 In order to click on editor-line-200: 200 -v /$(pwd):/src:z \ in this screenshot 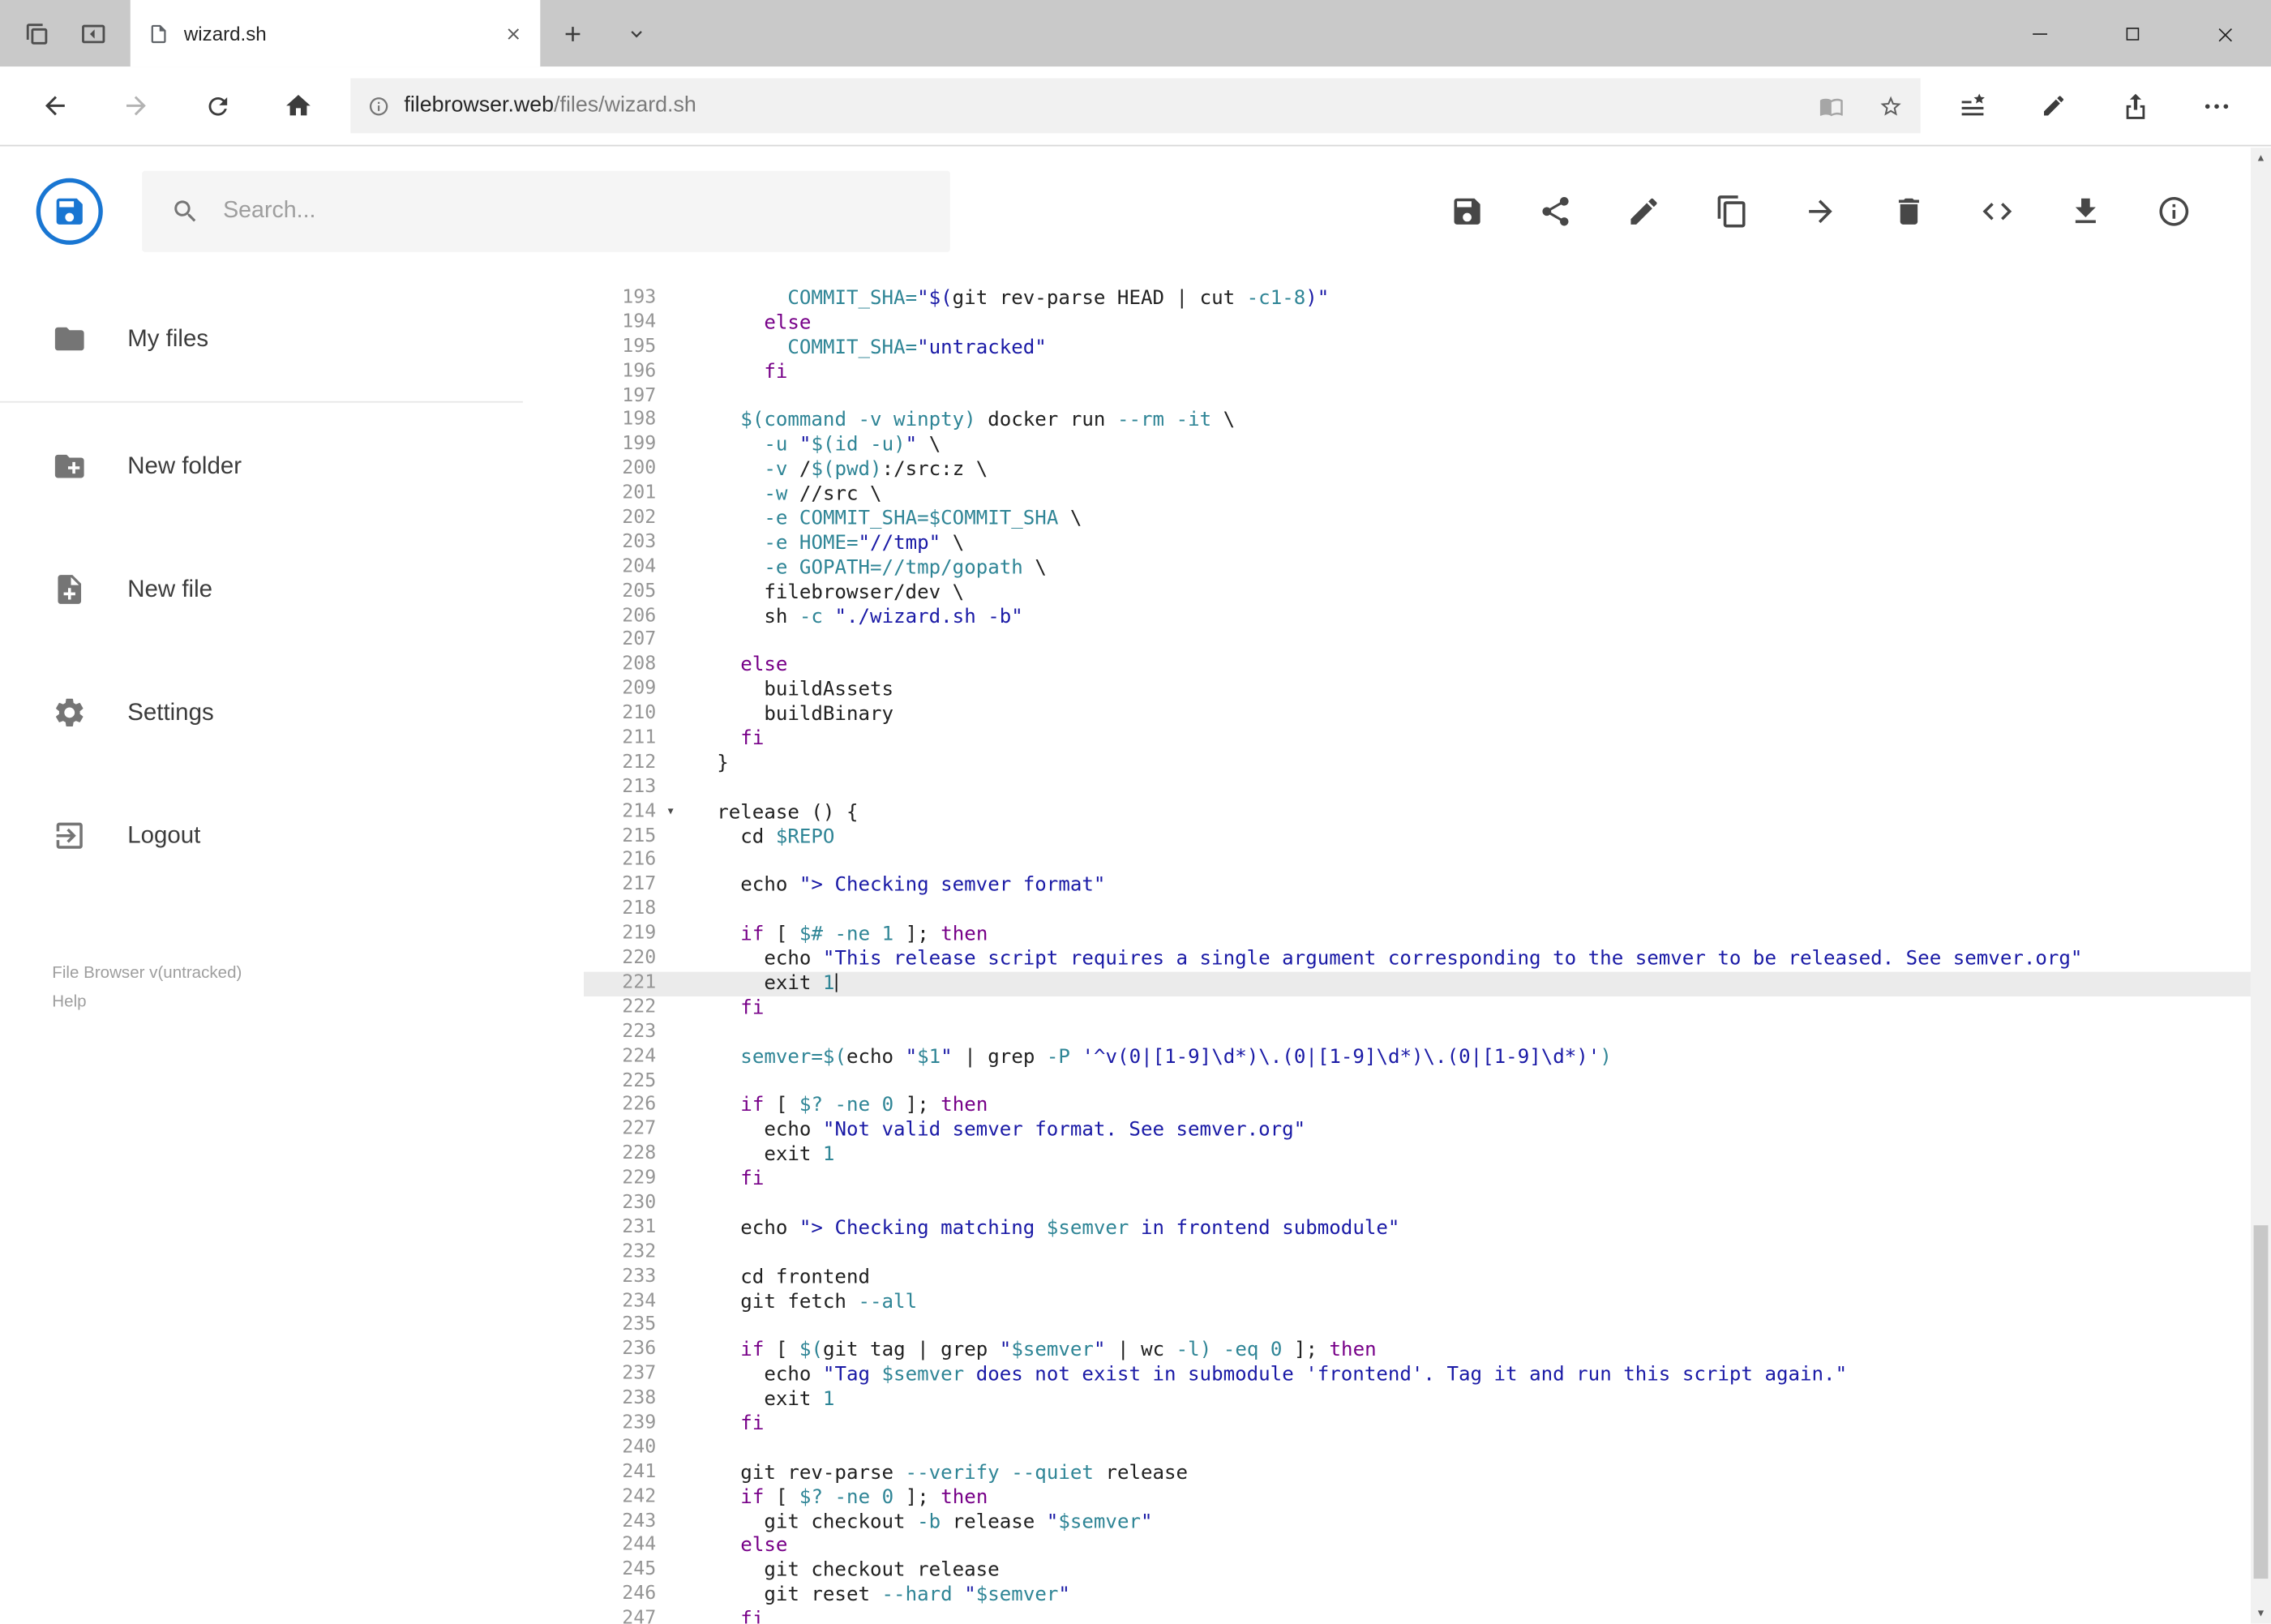, I will do `click(1418, 470)`.